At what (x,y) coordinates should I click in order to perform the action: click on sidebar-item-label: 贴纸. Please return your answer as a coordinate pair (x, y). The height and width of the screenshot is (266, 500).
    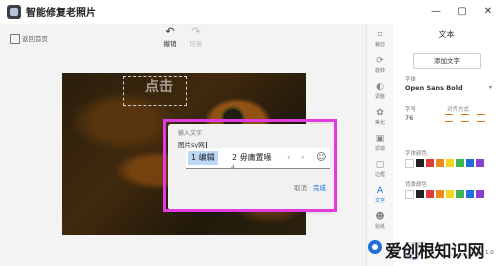
    Looking at the image, I should click on (379, 227).